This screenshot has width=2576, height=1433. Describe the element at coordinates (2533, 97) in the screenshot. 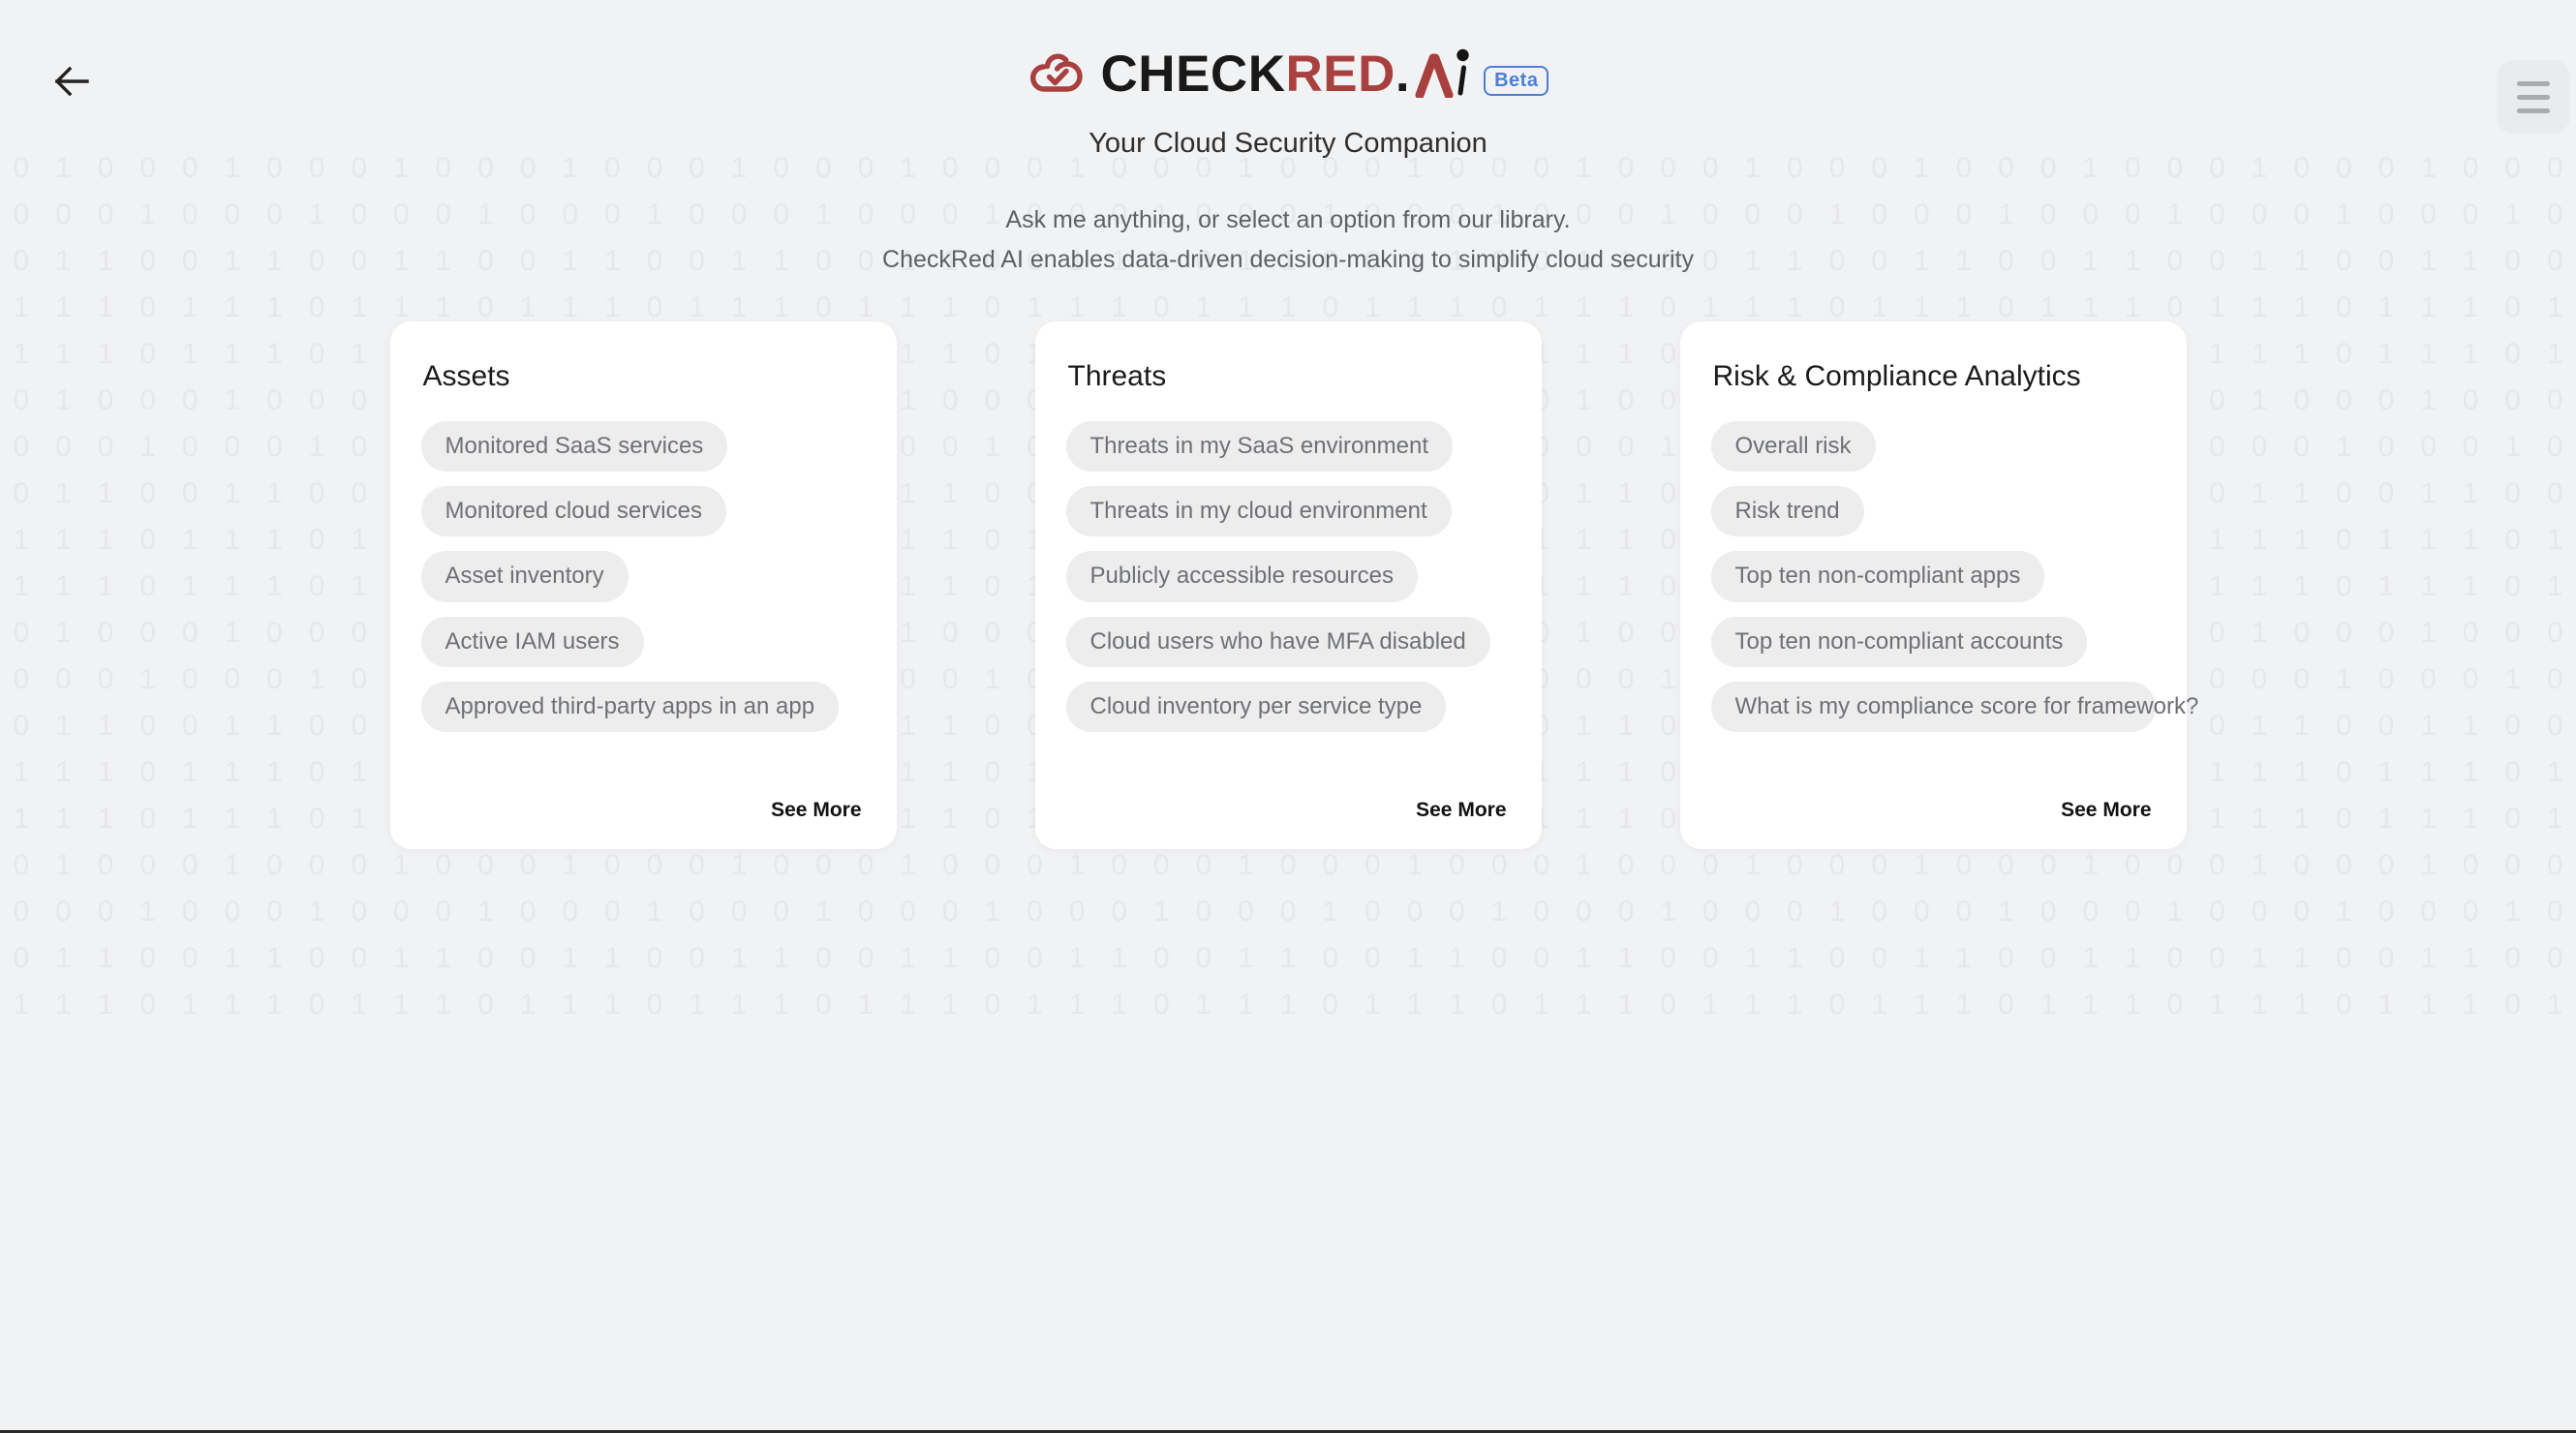

I see `hamburger-menu-icon` at that location.